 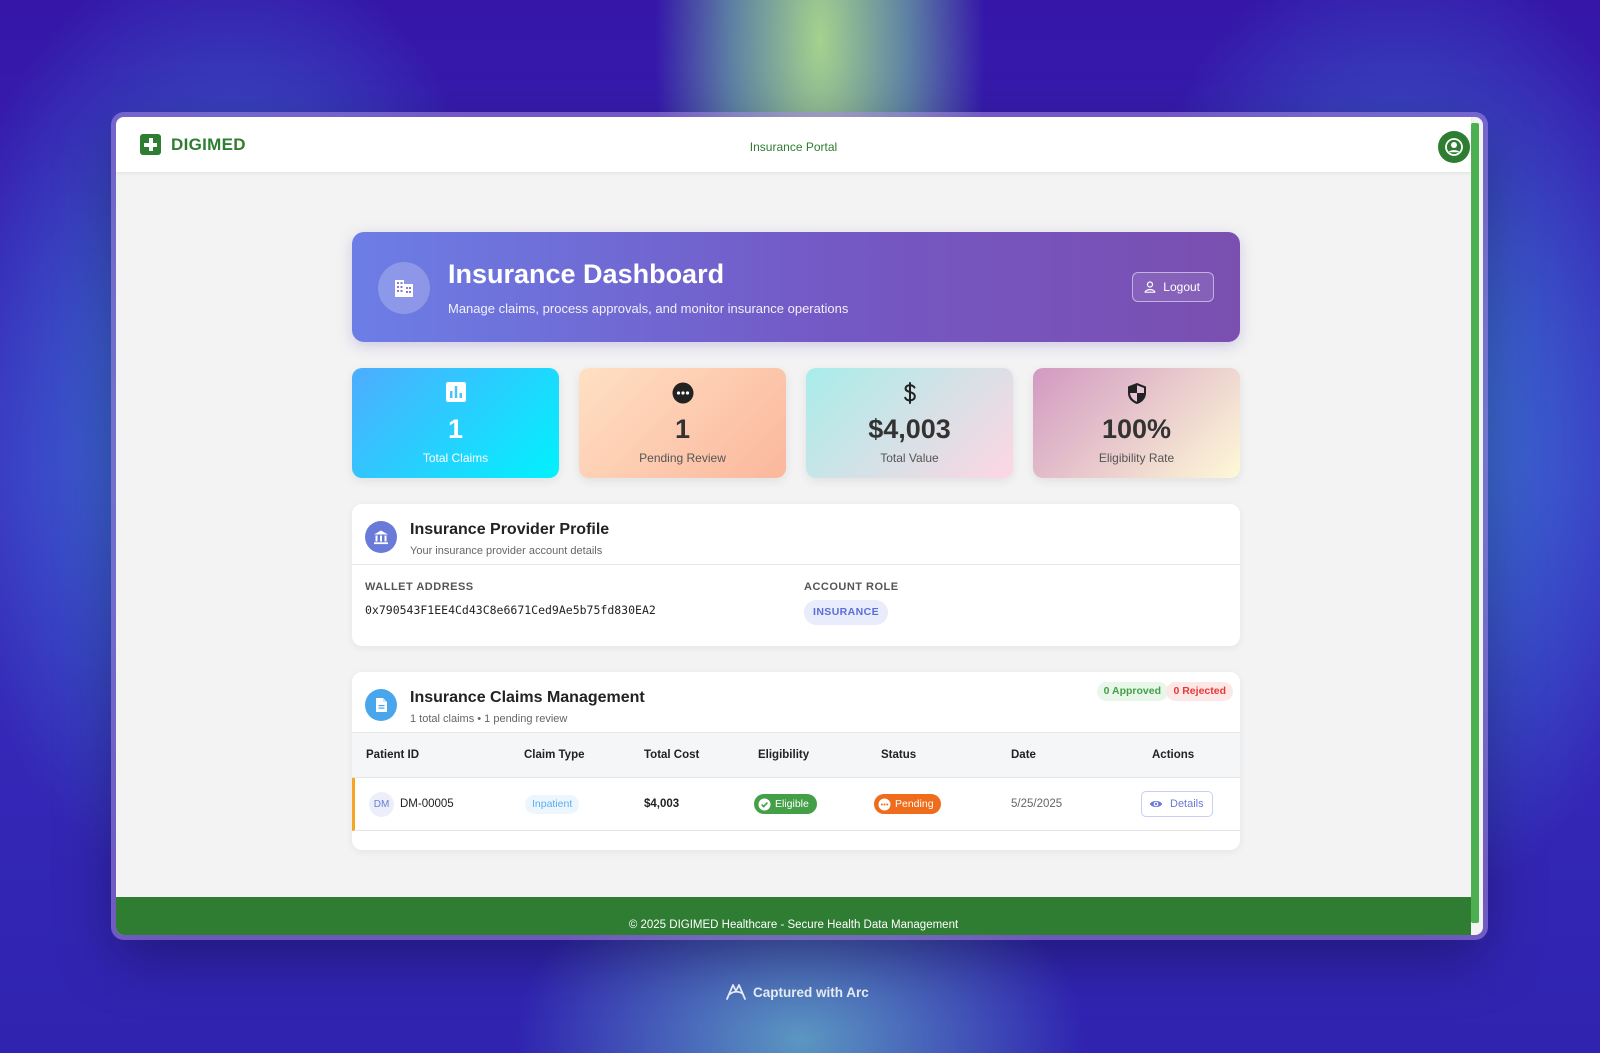 I want to click on eligibility-text: Eligible, so click(x=792, y=804).